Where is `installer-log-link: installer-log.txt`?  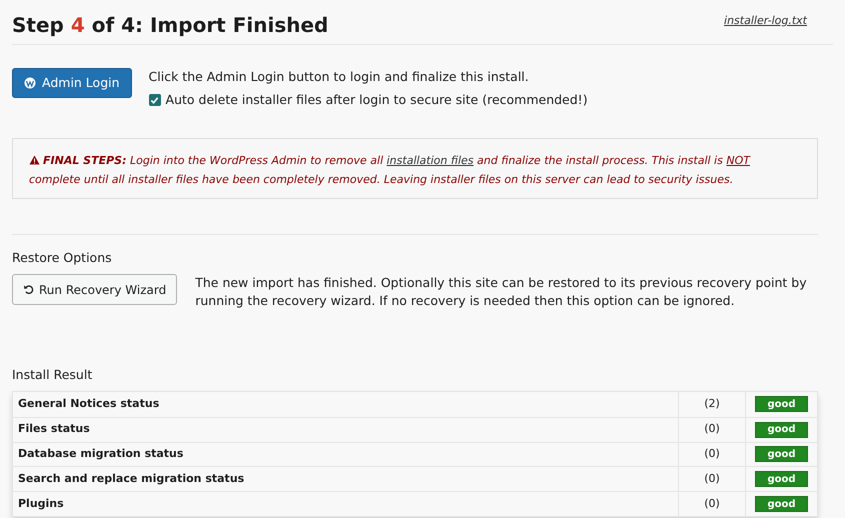 installer-log-link: installer-log.txt is located at coordinates (765, 21).